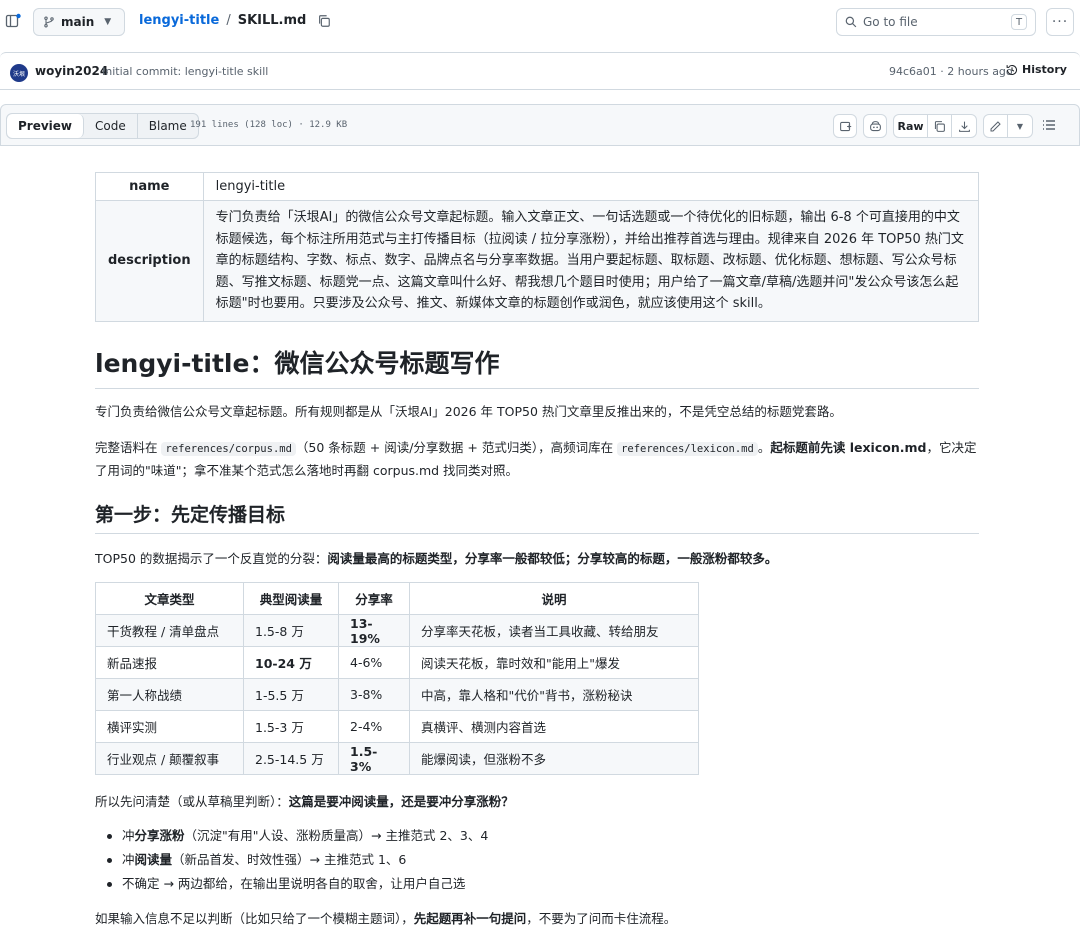 This screenshot has height=948, width=1080. What do you see at coordinates (291, 726) in the screenshot?
I see `table-cell: 1.5-3 万` at bounding box center [291, 726].